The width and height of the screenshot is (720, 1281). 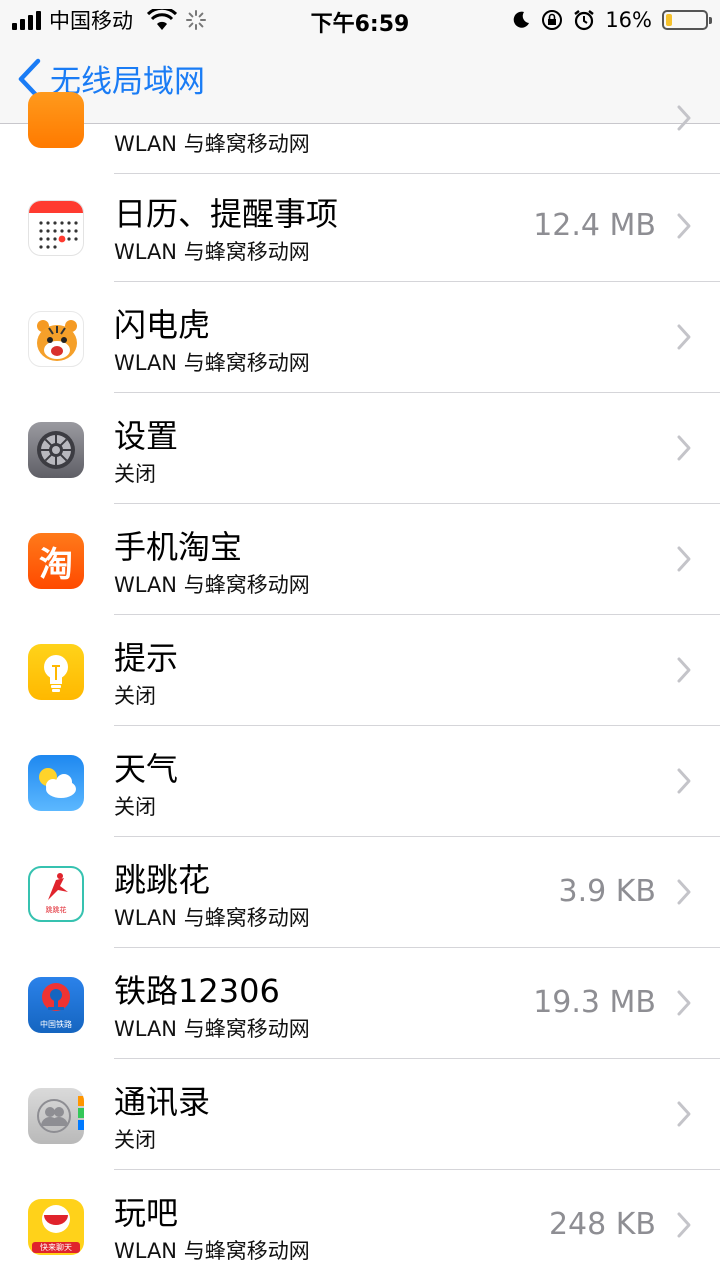 What do you see at coordinates (360, 227) in the screenshot?
I see `list-item: 日历、提醒事项 WLAN 与蜂窝移动网 12.4 MB` at bounding box center [360, 227].